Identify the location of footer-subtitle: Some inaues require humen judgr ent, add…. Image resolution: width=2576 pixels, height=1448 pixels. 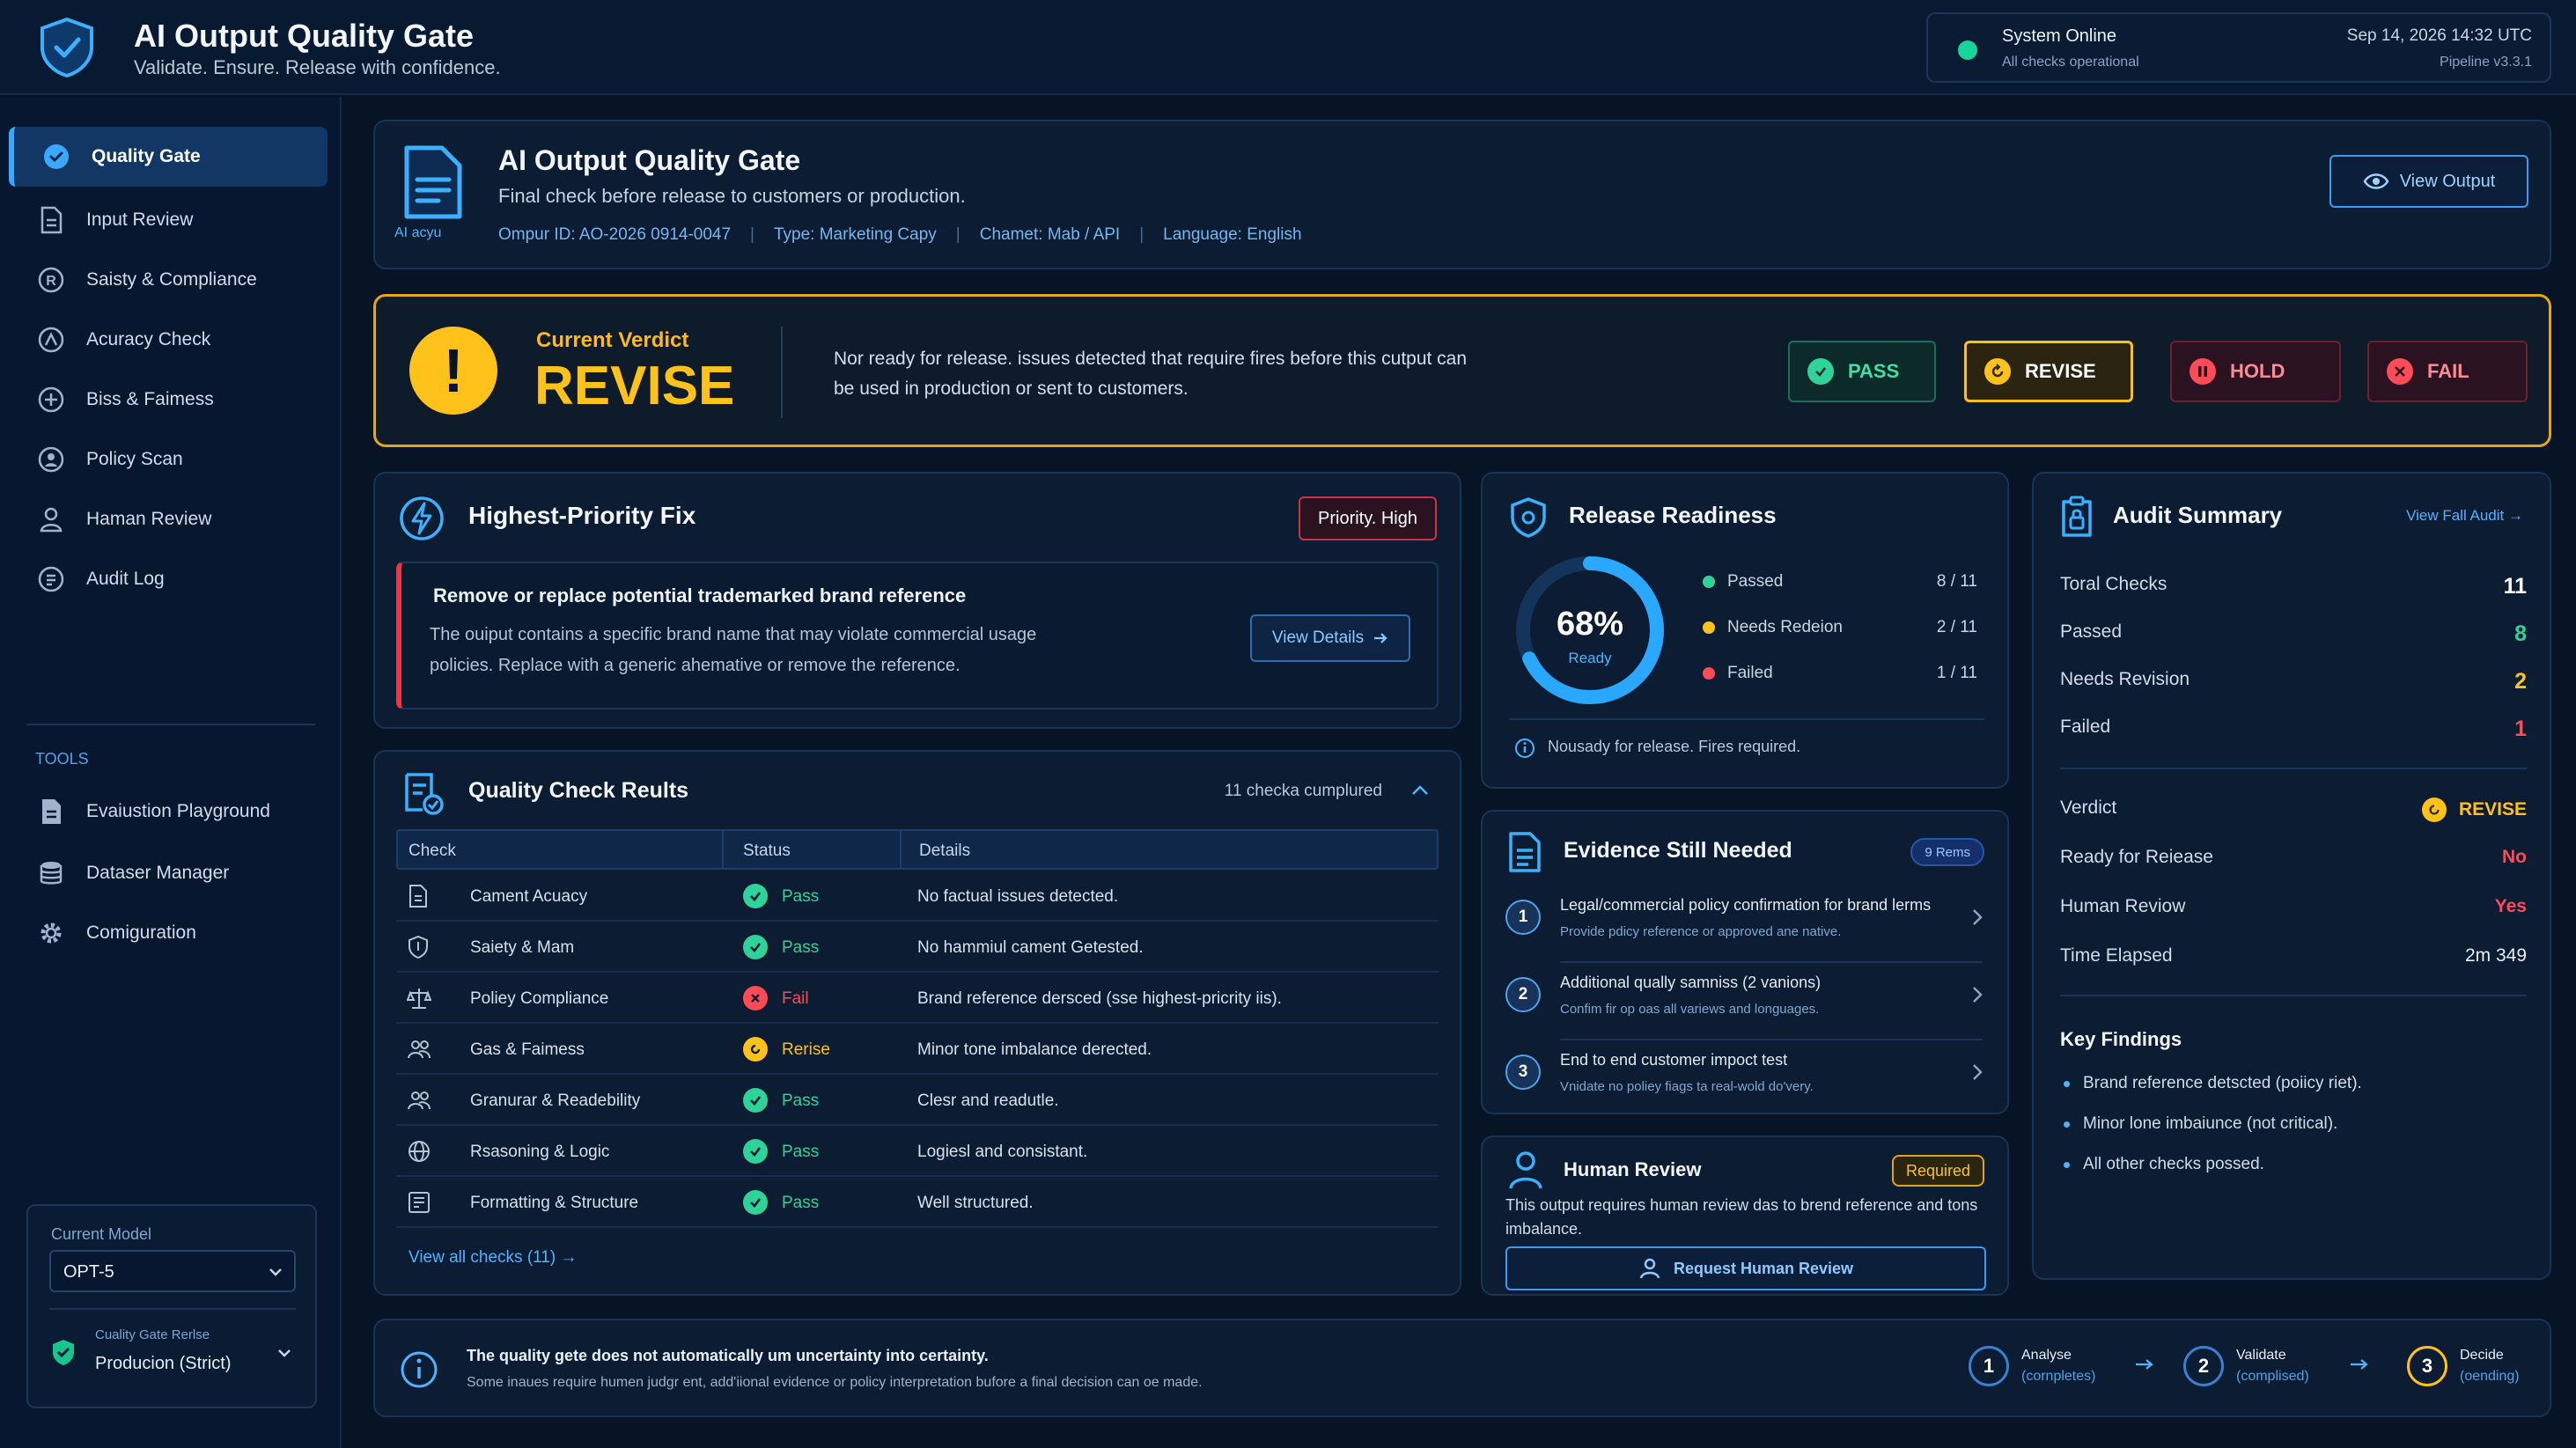
(835, 1382).